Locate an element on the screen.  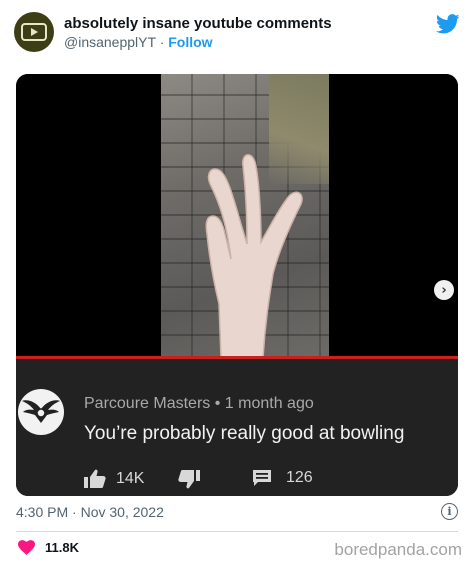
handle-line: @insanepplYT · Follow is located at coordinates (138, 42).